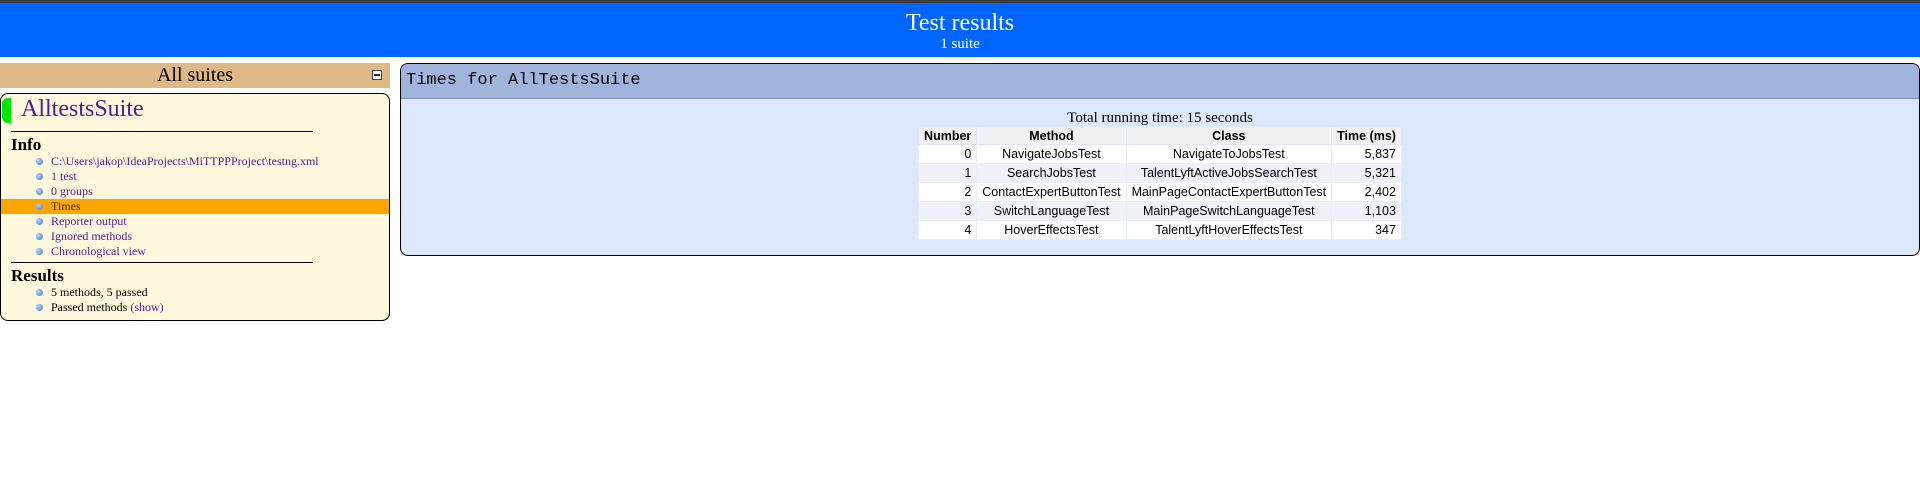 The width and height of the screenshot is (1920, 491). I want to click on column-header-number: Number, so click(948, 135).